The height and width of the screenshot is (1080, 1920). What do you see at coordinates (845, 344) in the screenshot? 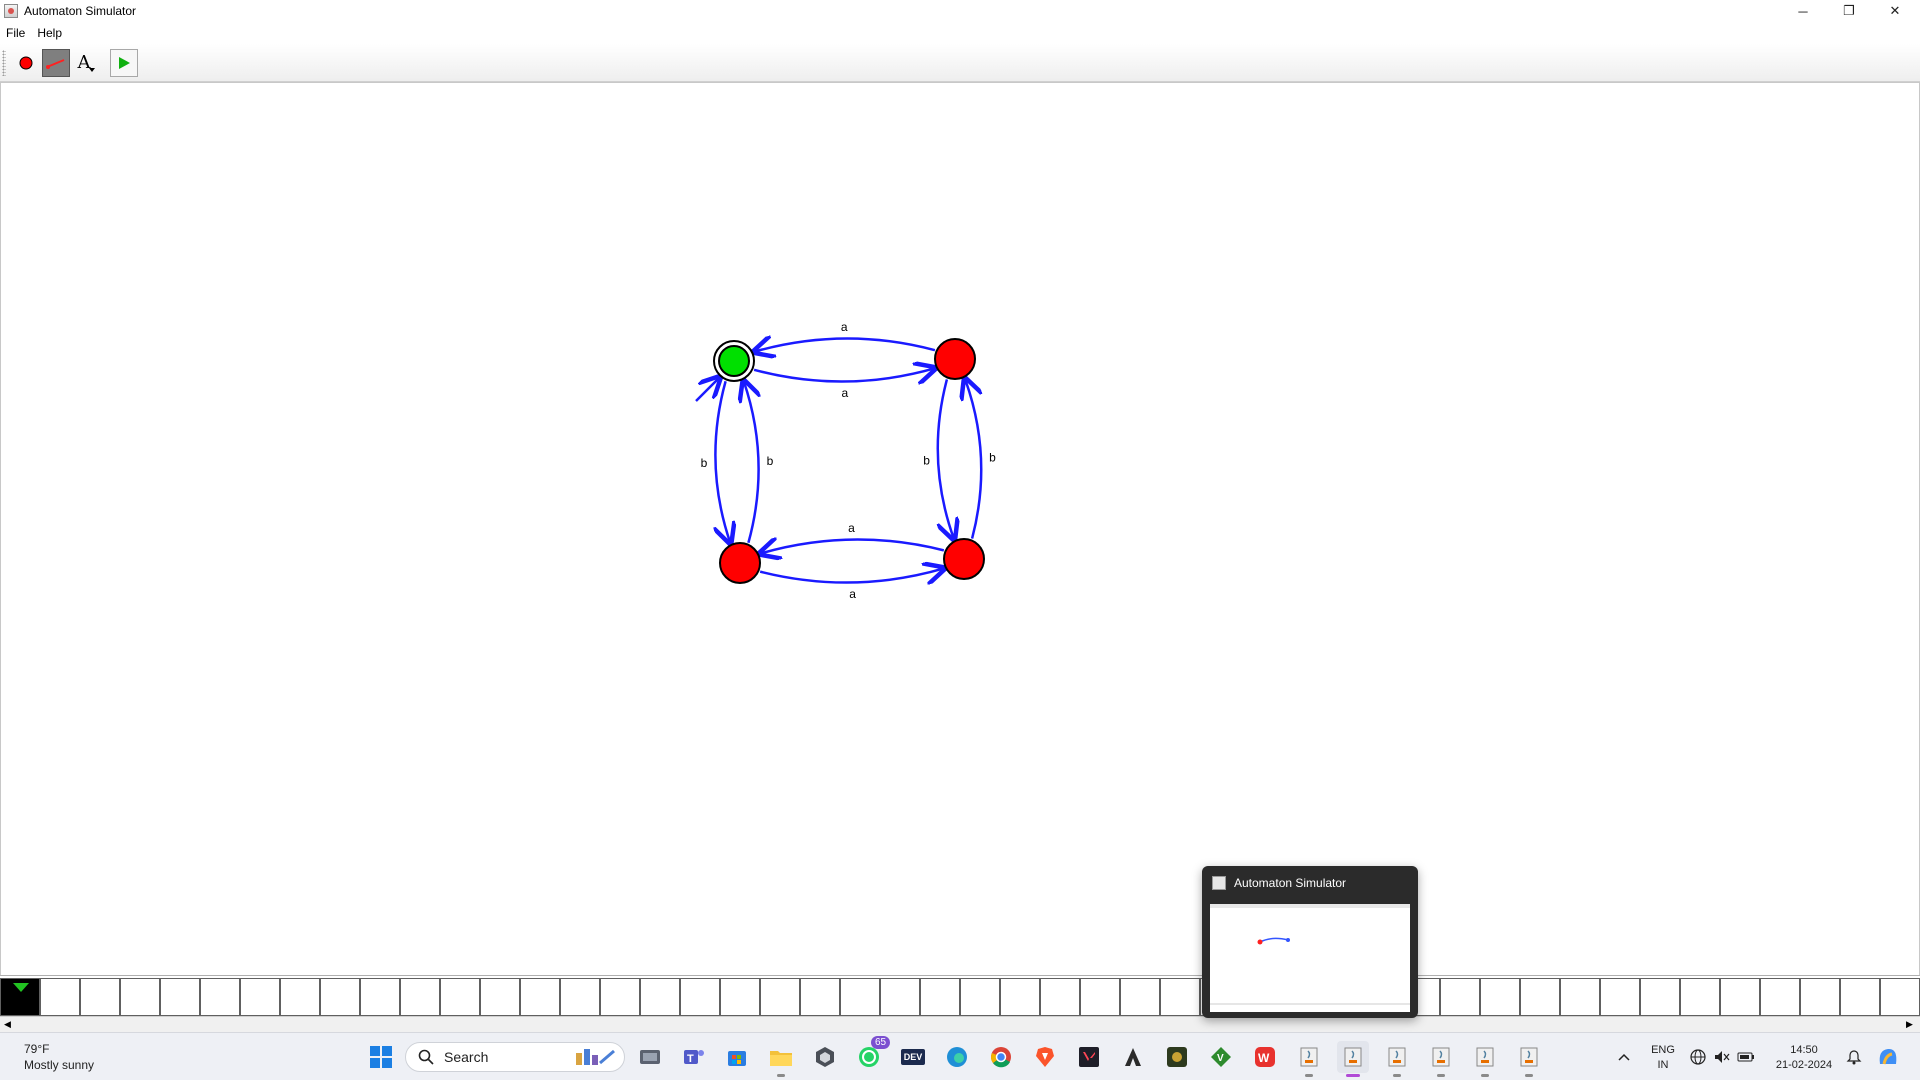
I see `transition-q1-q0` at bounding box center [845, 344].